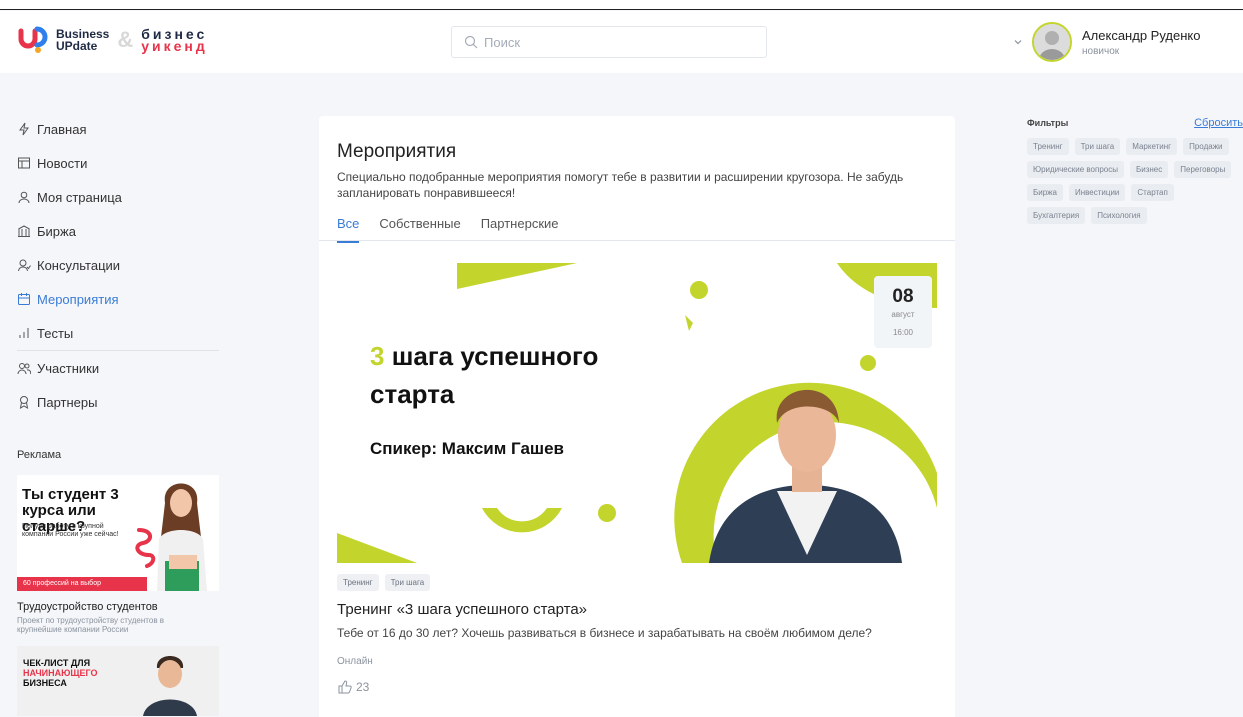 This screenshot has width=1243, height=717. What do you see at coordinates (1048, 146) in the screenshot?
I see `filter-tag-training: Тренинг` at bounding box center [1048, 146].